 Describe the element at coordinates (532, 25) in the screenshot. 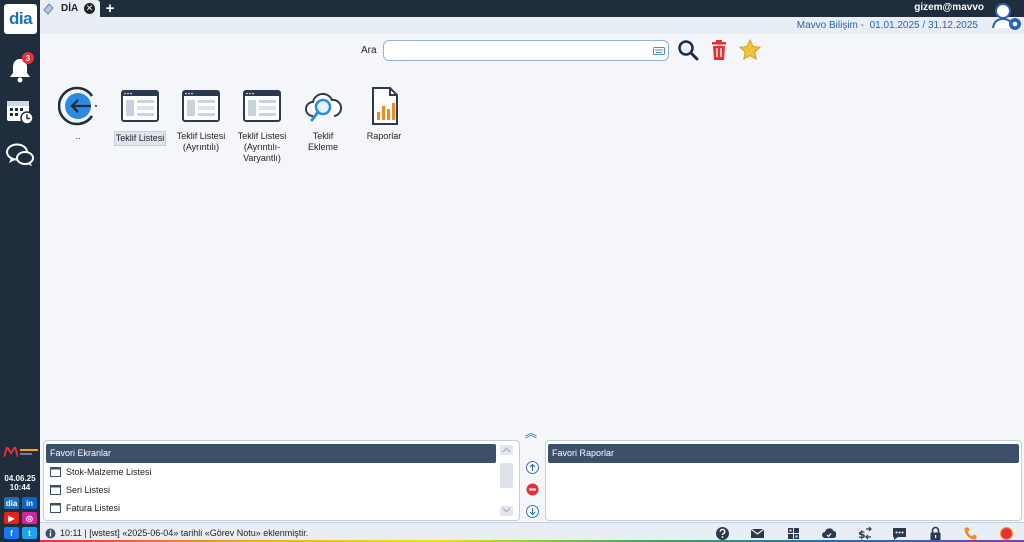

I see `company-header: Mavvo Bilişim - 01.01.2025 / 31.12.2025` at that location.